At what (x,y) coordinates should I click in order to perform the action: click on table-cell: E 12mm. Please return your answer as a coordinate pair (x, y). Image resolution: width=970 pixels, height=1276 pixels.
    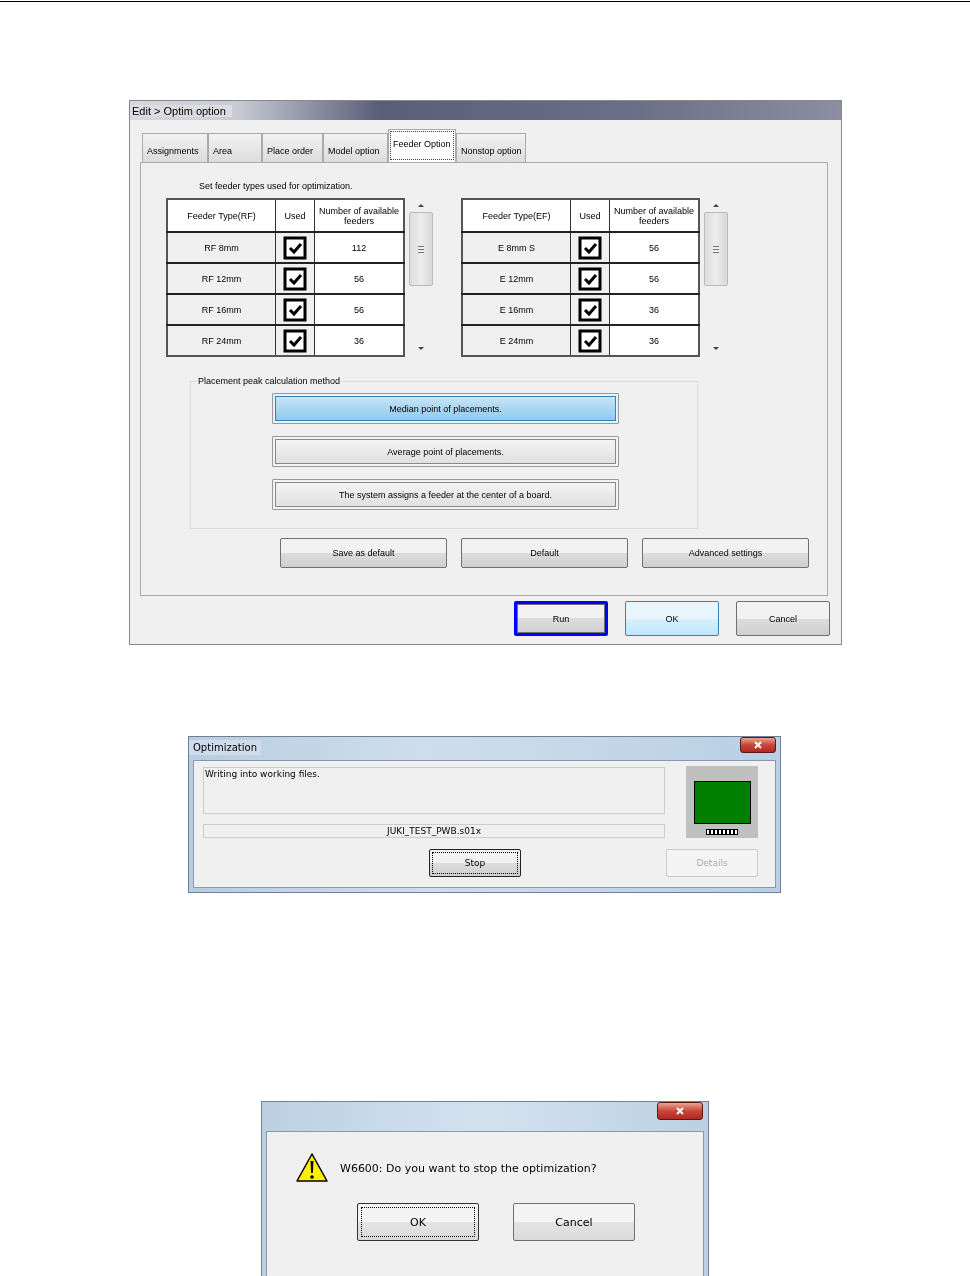
    Looking at the image, I should click on (516, 278).